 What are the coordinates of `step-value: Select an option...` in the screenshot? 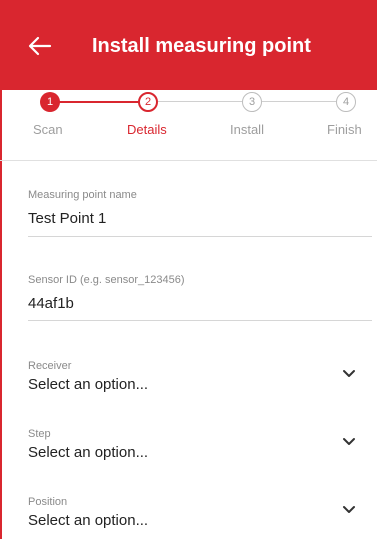 It's located at (88, 452).